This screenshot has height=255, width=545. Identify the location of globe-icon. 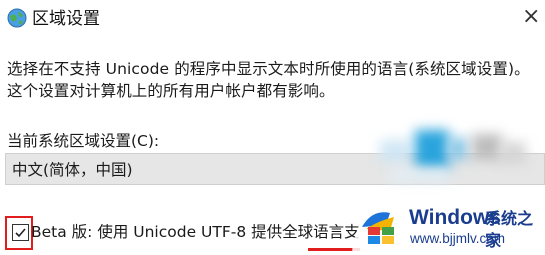
(17, 18).